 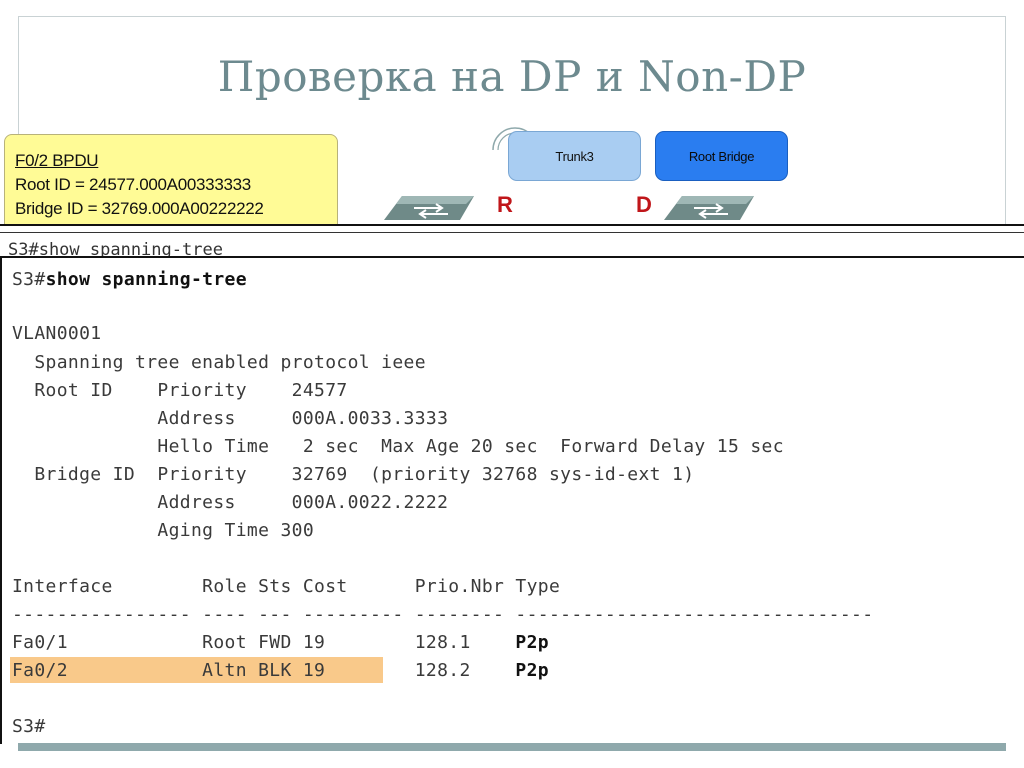 I want to click on command-line: S3#show spanning-tree, so click(x=129, y=280).